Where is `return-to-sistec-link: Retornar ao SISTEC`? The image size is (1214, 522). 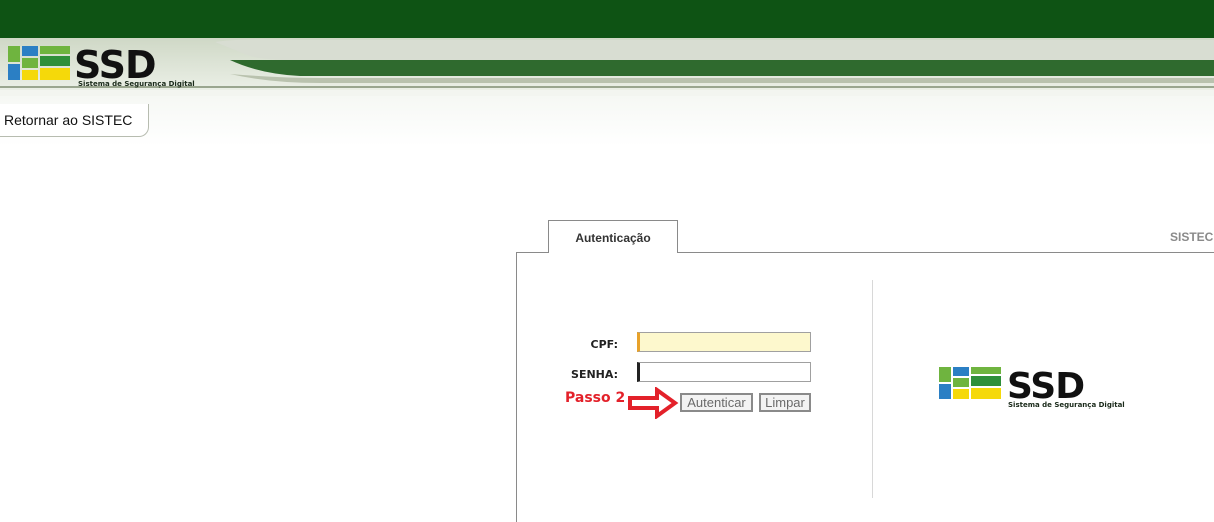
return-to-sistec-link: Retornar ao SISTEC is located at coordinates (74, 120).